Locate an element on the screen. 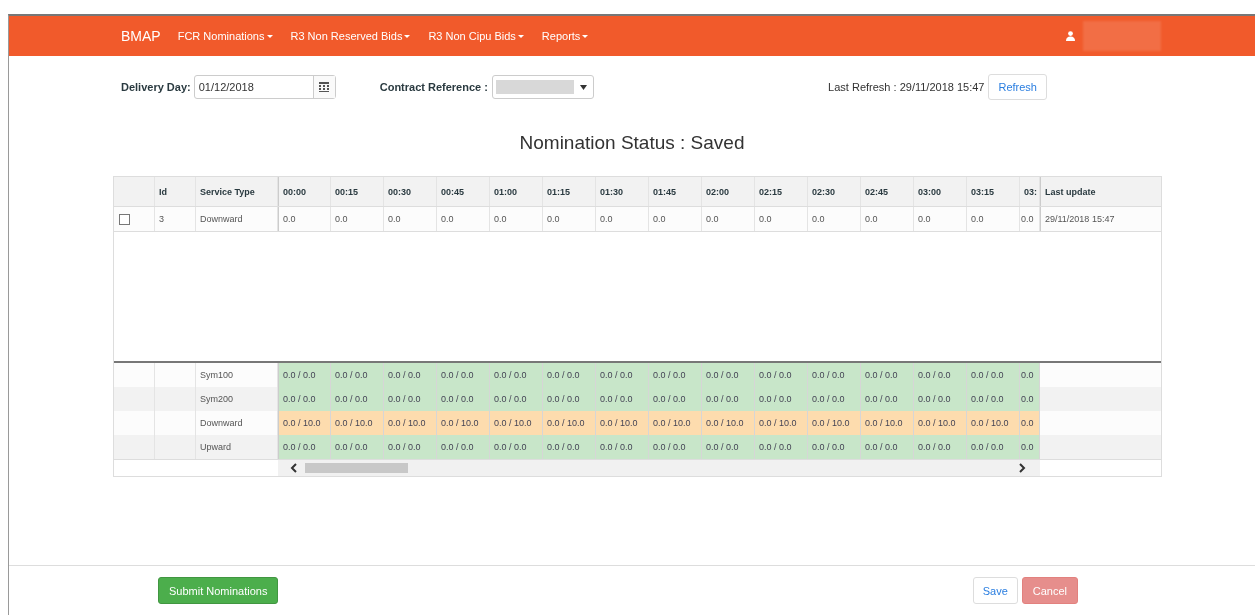  column-header: 01:15 is located at coordinates (569, 191).